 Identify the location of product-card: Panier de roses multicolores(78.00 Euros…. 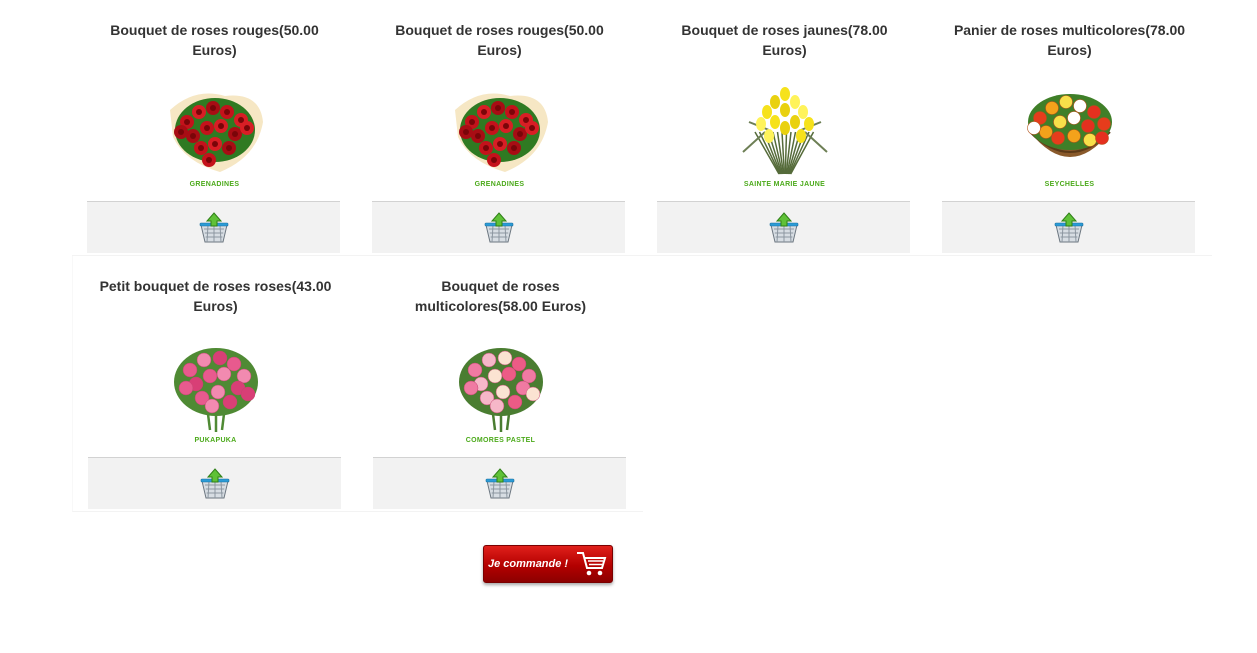
(1069, 127).